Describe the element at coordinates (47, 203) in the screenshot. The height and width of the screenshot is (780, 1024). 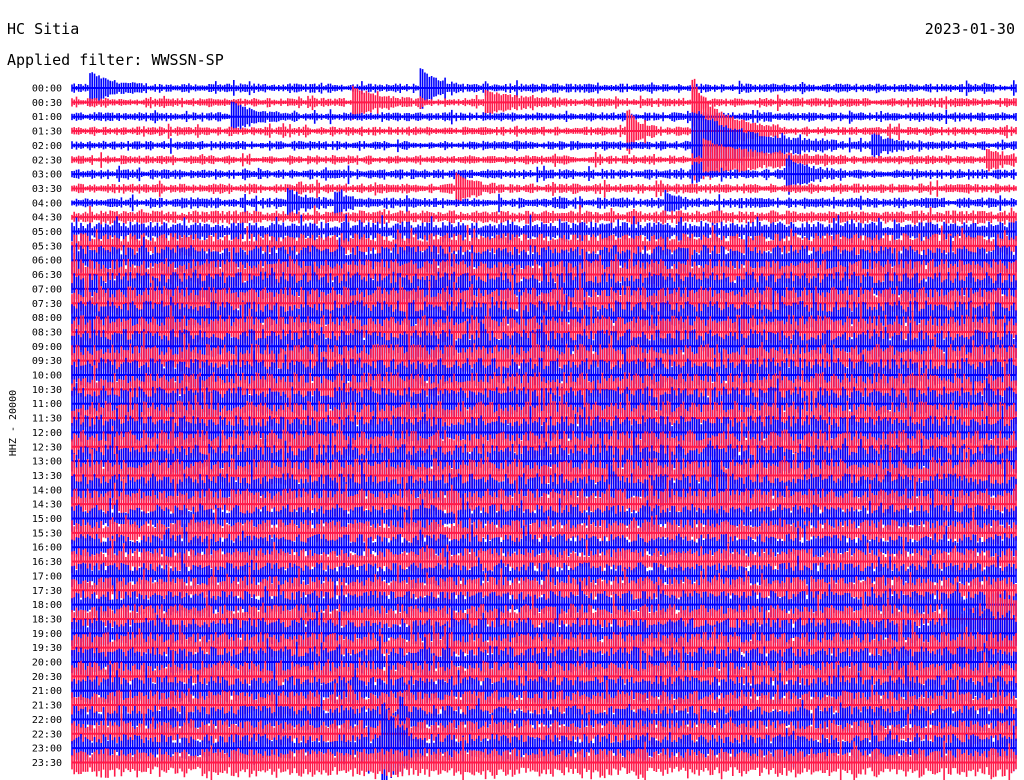
I see `time-label-8: 04:00` at that location.